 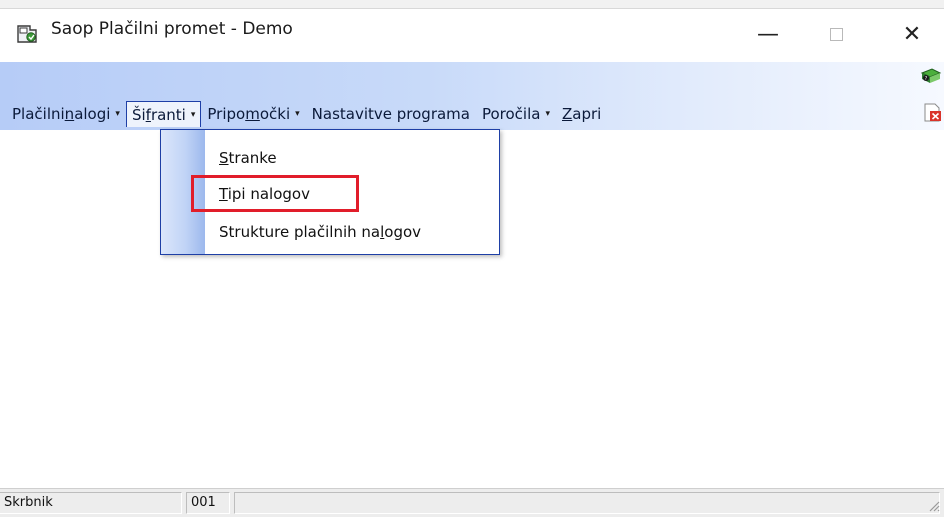 What do you see at coordinates (208, 503) in the screenshot?
I see `status-code: 001` at bounding box center [208, 503].